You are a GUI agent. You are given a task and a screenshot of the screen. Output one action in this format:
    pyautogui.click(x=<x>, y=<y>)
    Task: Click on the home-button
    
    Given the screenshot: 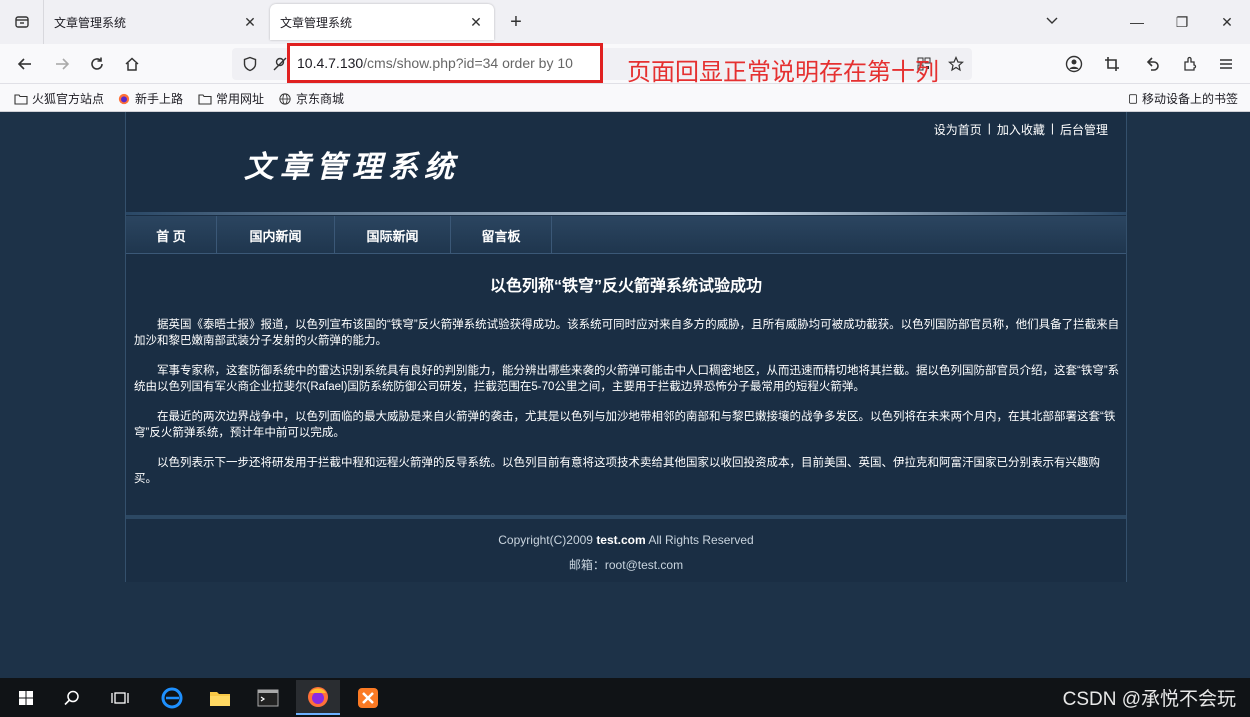 What is the action you would take?
    pyautogui.click(x=132, y=64)
    